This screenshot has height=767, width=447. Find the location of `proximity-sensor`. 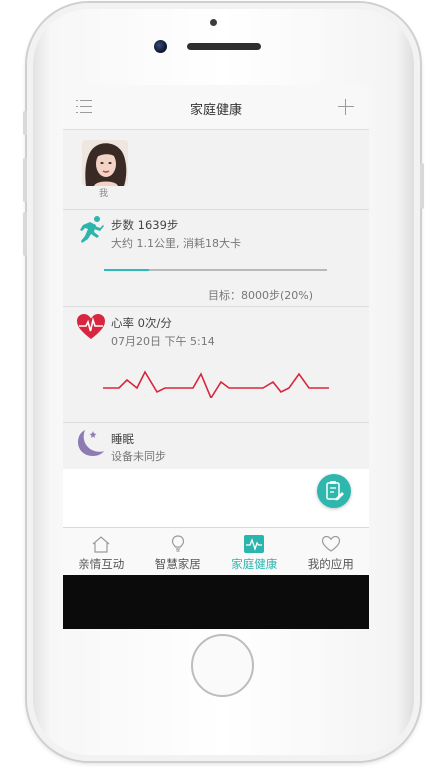

proximity-sensor is located at coordinates (213, 22).